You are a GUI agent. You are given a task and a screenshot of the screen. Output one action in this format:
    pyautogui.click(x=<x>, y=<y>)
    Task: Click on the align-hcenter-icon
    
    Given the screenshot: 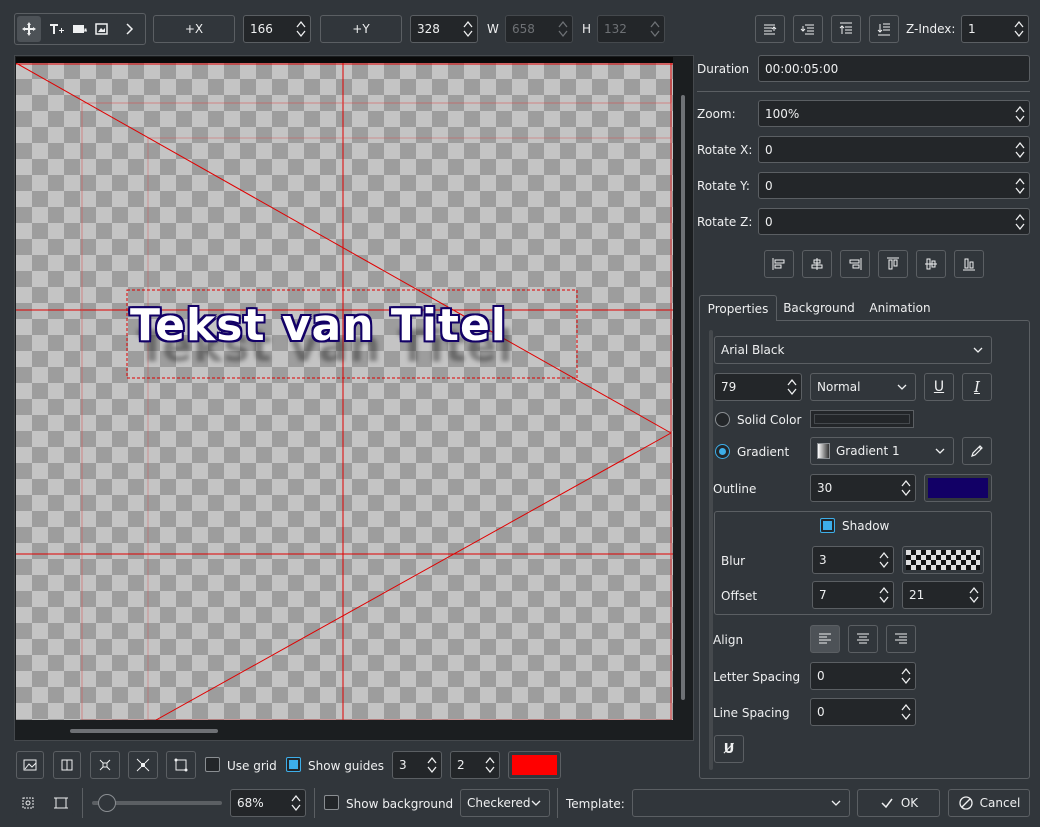 What is the action you would take?
    pyautogui.click(x=817, y=264)
    